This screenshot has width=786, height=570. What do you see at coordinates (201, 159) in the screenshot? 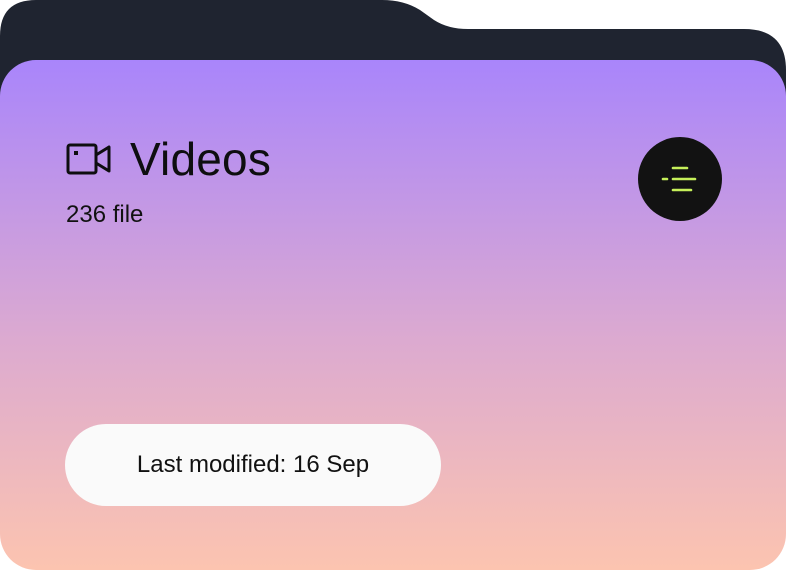
I see `folder-title: Videos` at bounding box center [201, 159].